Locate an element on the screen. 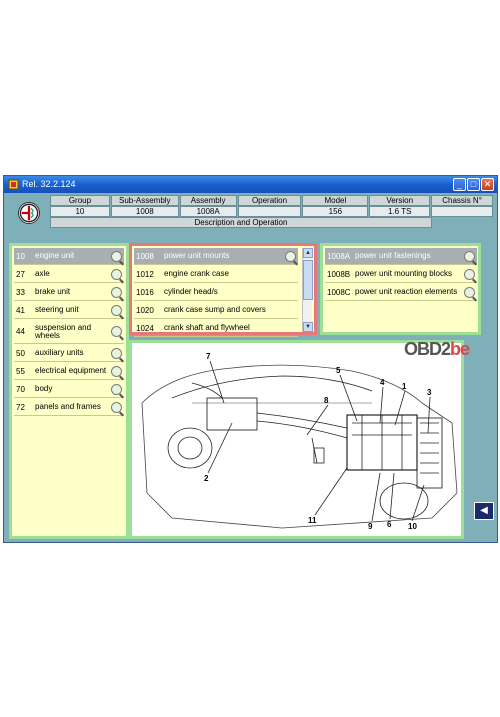 The height and width of the screenshot is (717, 500). subassembly-code: 1024 is located at coordinates (145, 328).